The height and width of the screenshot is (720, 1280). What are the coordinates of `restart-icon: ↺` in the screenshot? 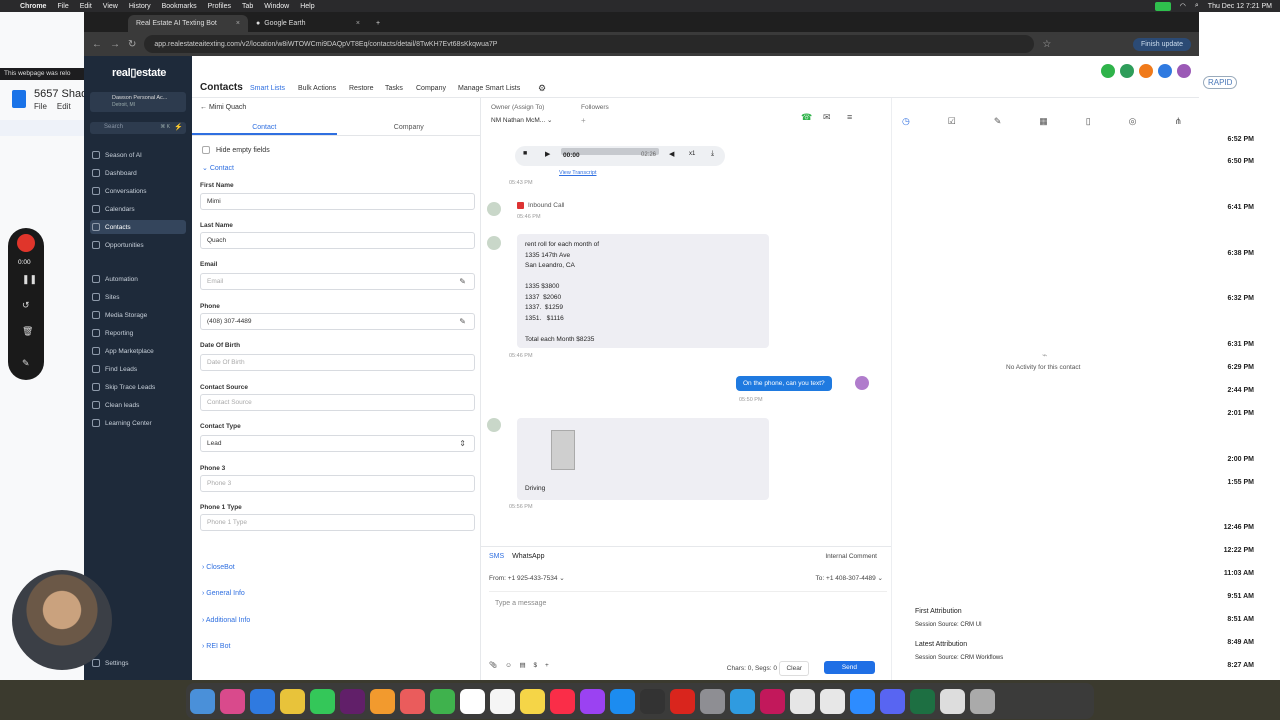 It's located at (26, 305).